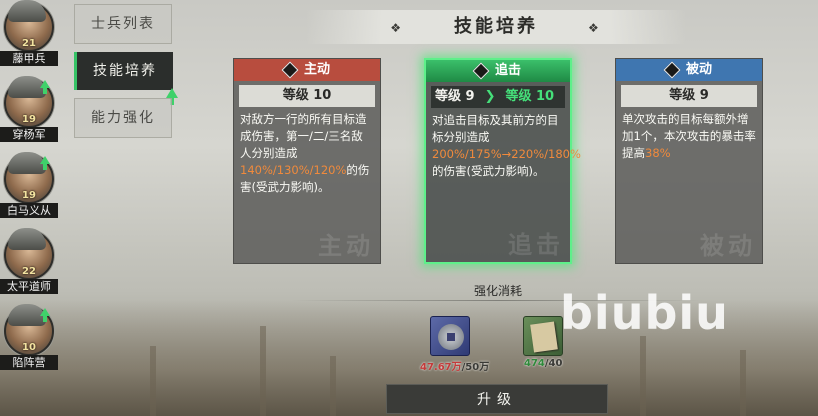 This screenshot has width=818, height=416. What do you see at coordinates (29, 362) in the screenshot?
I see `hero-name: 陷阵营` at bounding box center [29, 362].